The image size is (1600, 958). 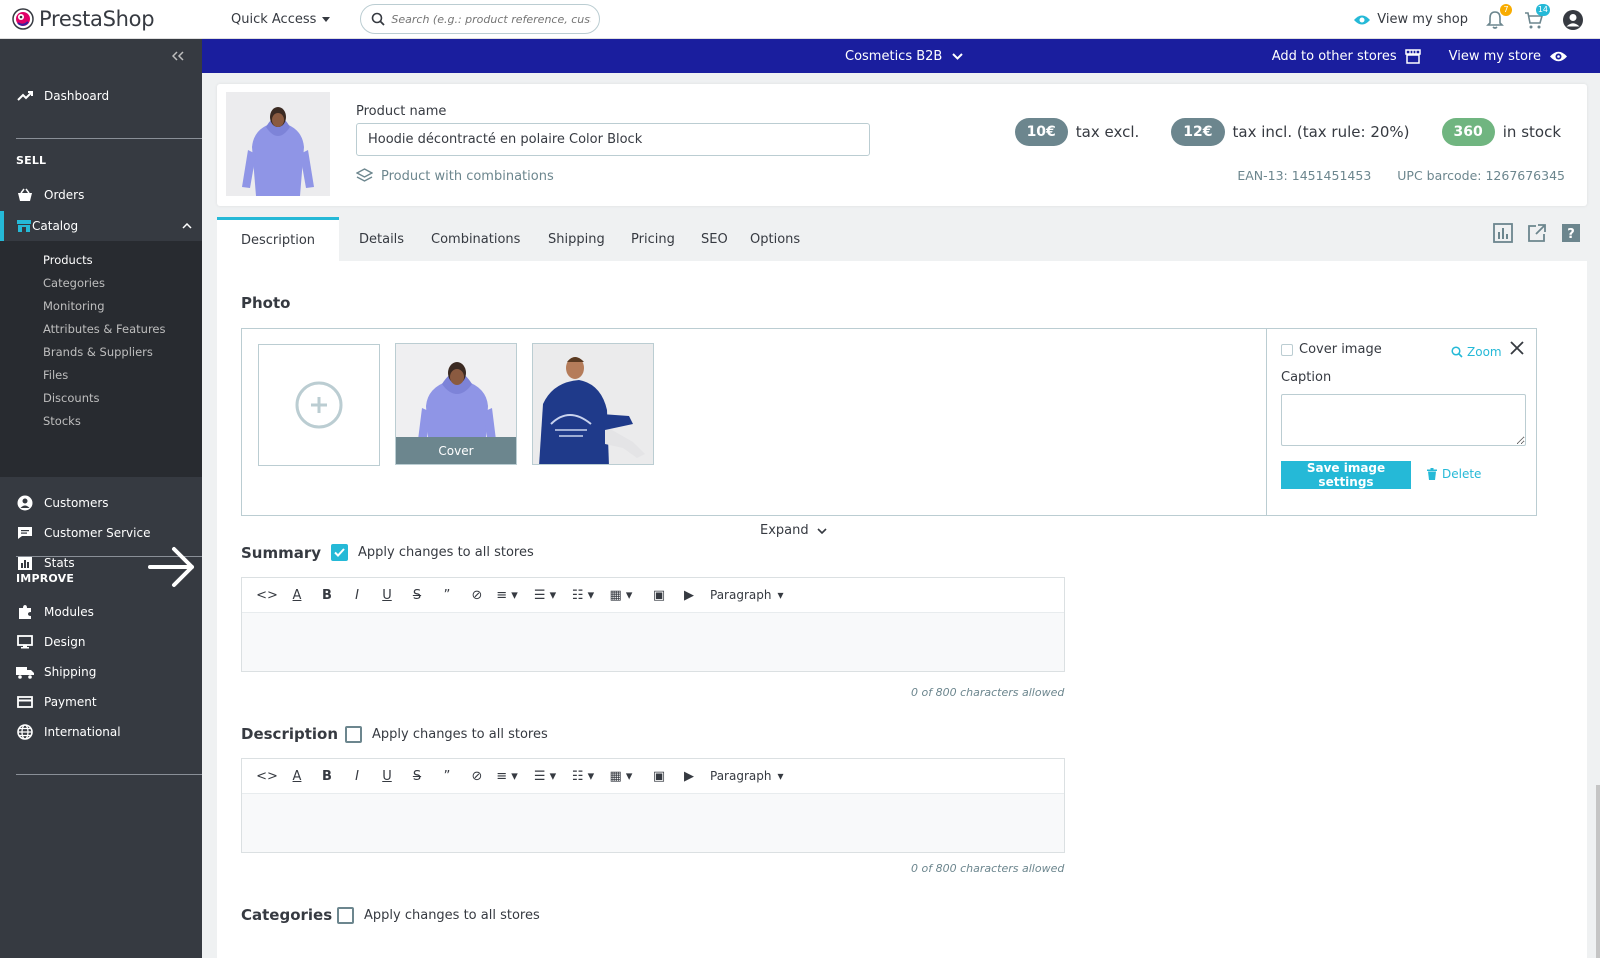 I want to click on sidebar-subitem-monitoring: Monitoring, so click(x=74, y=306).